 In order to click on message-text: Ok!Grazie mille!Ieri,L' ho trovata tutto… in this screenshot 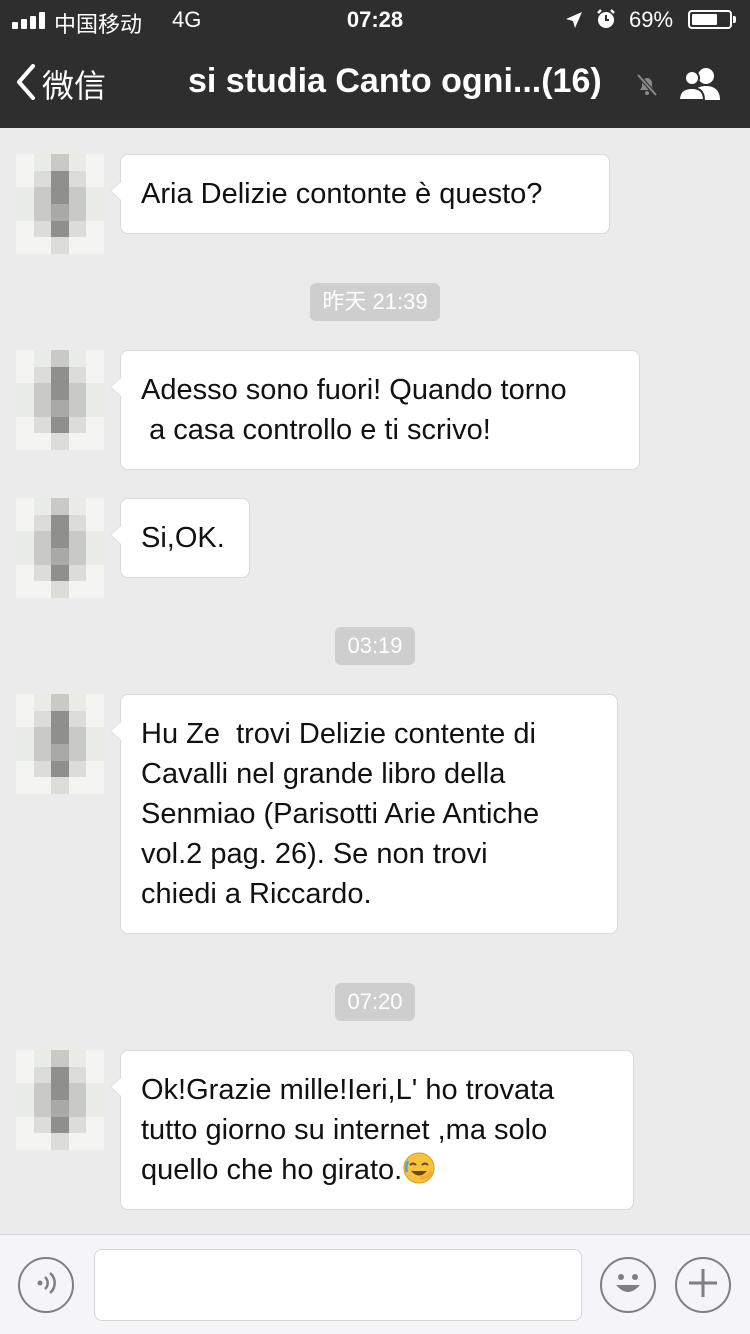, I will do `click(348, 1130)`.